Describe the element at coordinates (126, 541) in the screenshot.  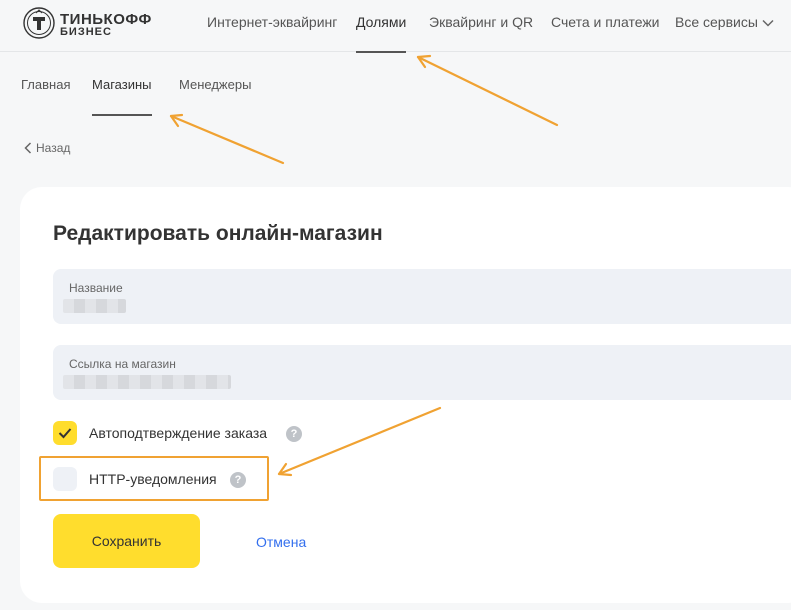
I see `save-button: Сохранить` at that location.